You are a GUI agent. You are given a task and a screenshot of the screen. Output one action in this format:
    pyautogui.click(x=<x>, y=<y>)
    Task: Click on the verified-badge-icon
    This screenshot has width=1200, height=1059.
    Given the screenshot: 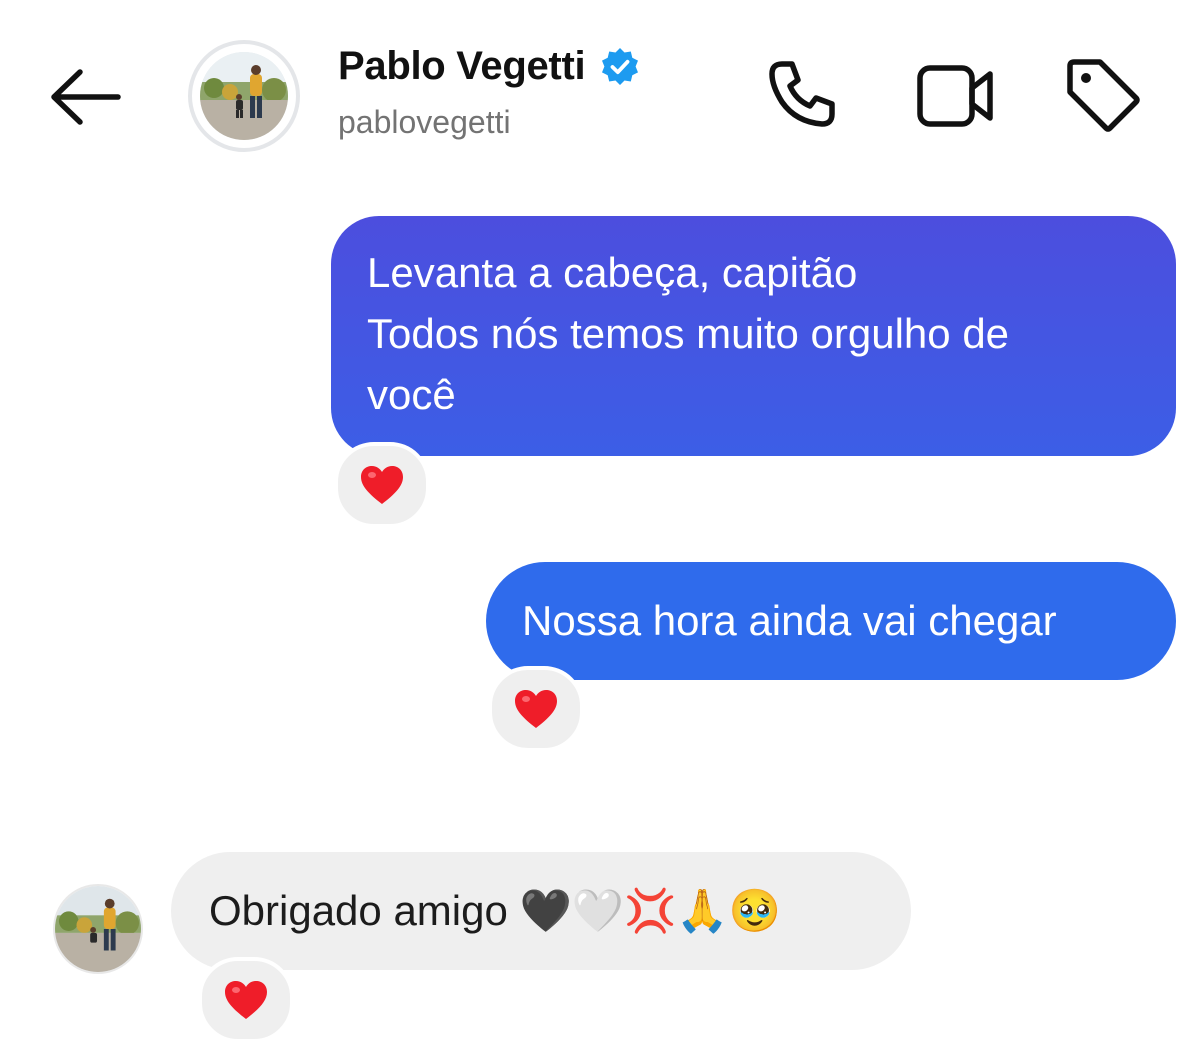 What is the action you would take?
    pyautogui.click(x=620, y=66)
    